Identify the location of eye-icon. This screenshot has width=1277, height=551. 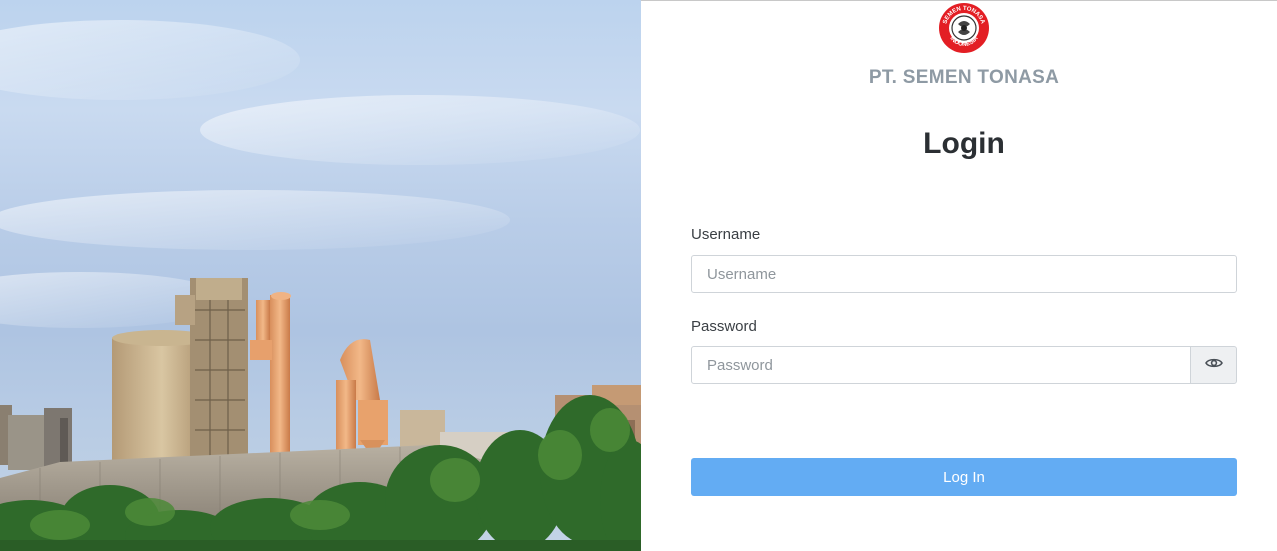
(1213, 365).